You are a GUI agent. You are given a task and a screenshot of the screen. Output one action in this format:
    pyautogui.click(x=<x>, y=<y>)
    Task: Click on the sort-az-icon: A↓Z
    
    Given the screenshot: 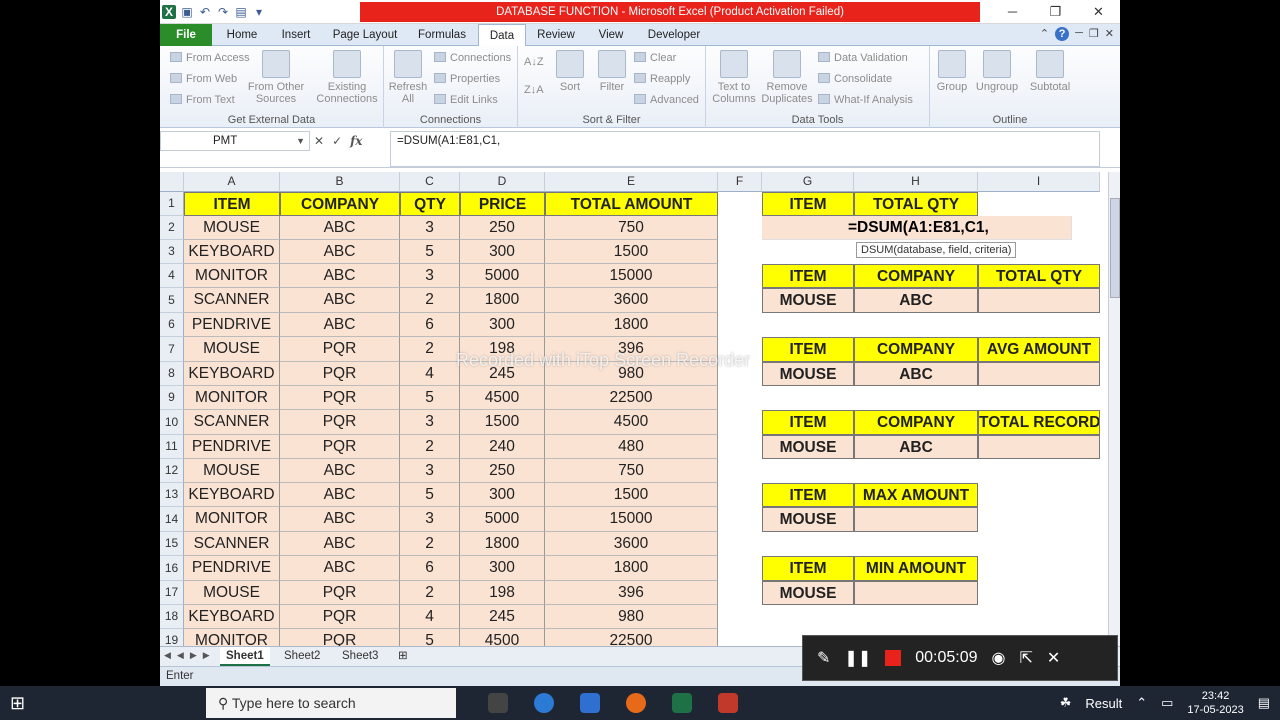 What is the action you would take?
    pyautogui.click(x=534, y=62)
    